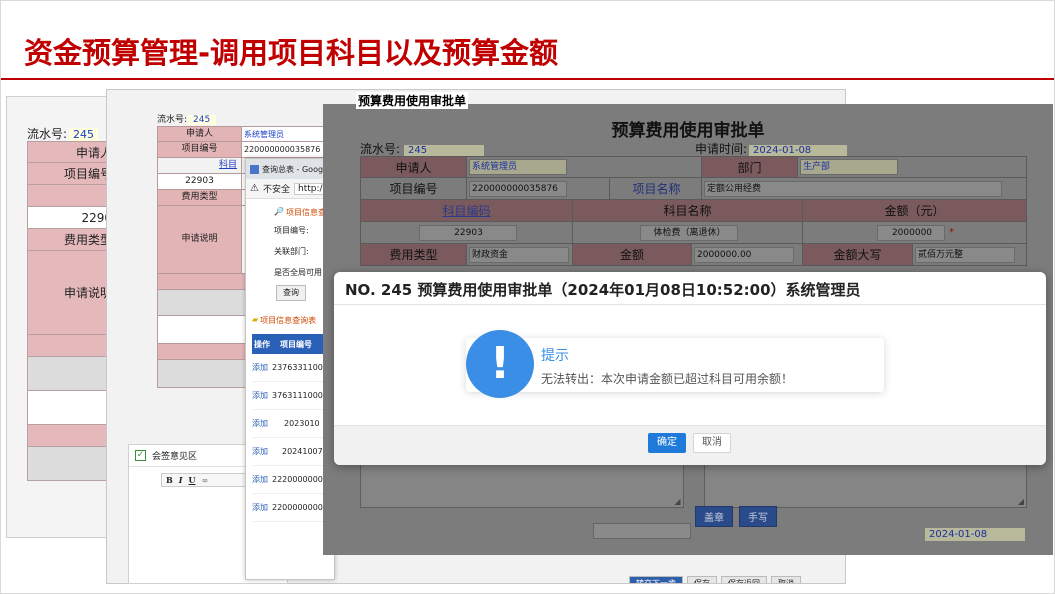  What do you see at coordinates (690, 445) in the screenshot?
I see `dialog-footer` at bounding box center [690, 445].